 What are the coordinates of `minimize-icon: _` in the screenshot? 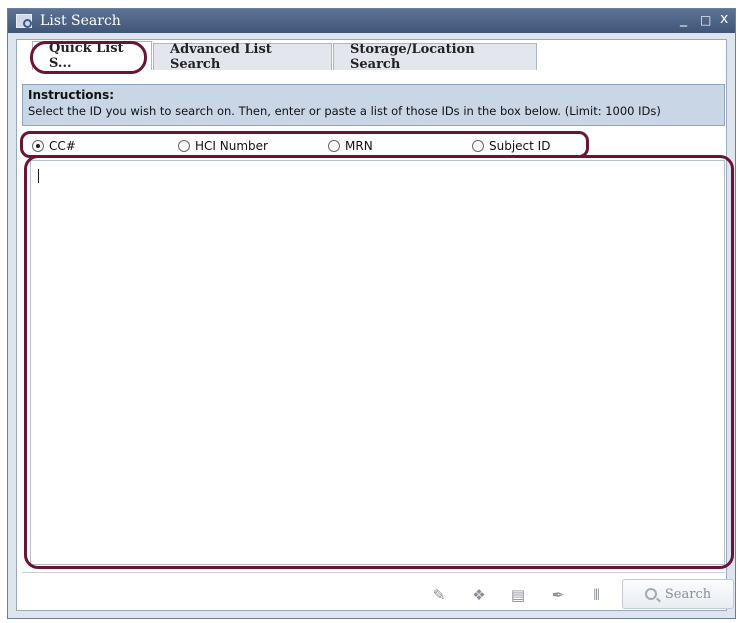 It's located at (683, 19).